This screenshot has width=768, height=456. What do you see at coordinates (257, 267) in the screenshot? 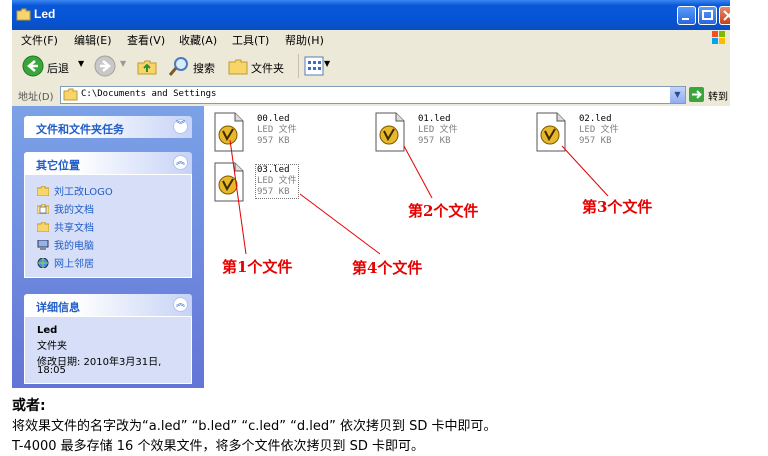
I see `annotation-file-1: 第1个文件` at bounding box center [257, 267].